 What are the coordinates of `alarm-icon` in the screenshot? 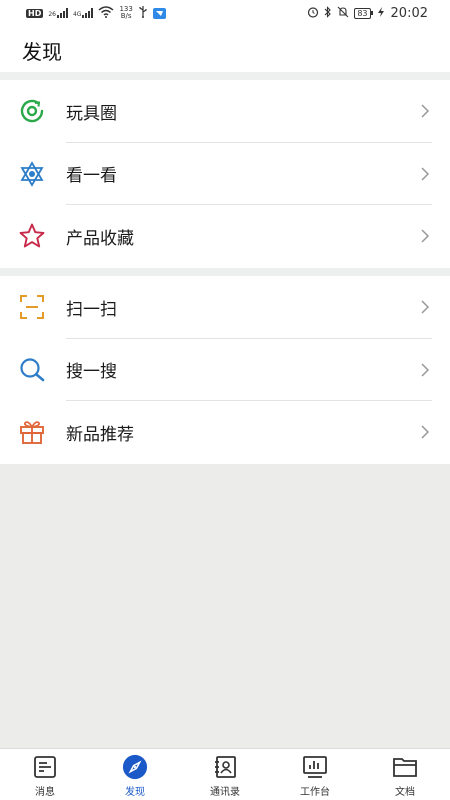 It's located at (313, 13).